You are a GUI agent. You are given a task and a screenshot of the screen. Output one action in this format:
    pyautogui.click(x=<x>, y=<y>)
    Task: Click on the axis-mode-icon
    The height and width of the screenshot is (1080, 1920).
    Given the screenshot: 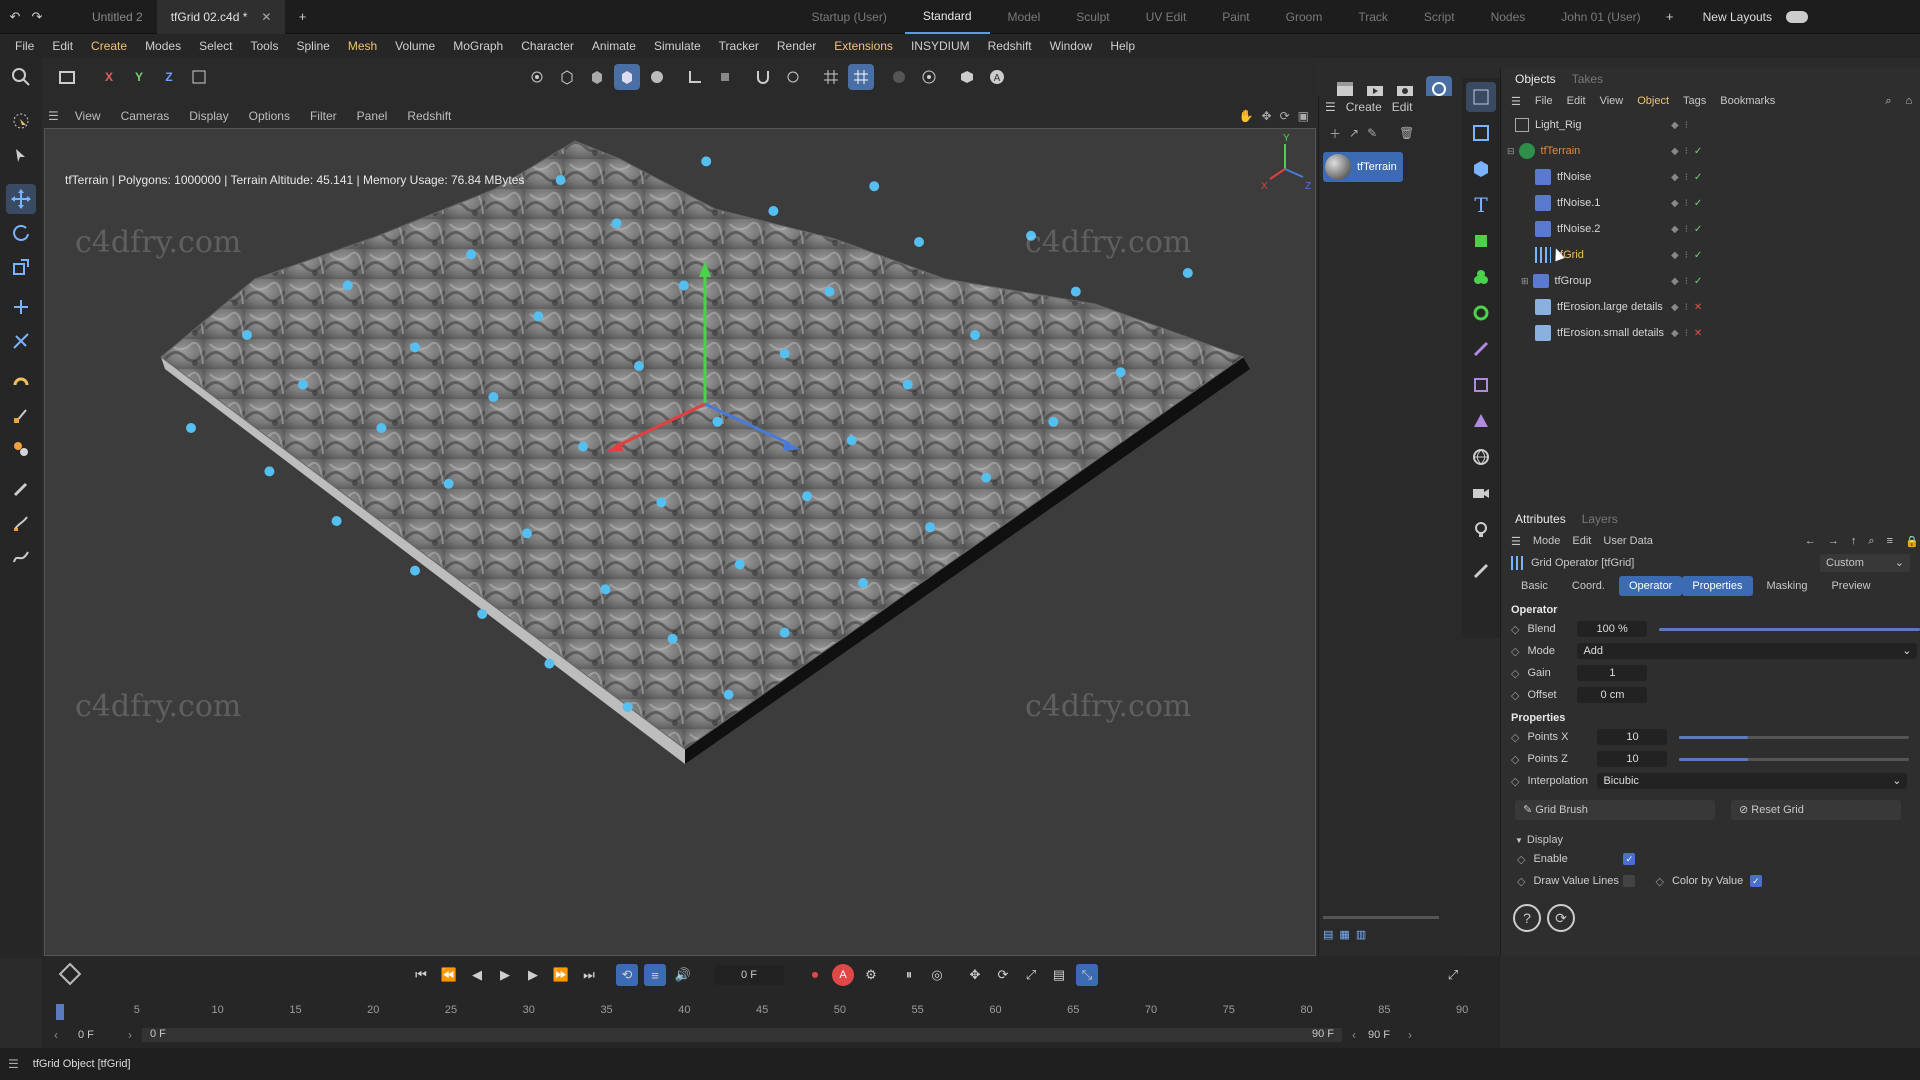 What is the action you would take?
    pyautogui.click(x=695, y=77)
    